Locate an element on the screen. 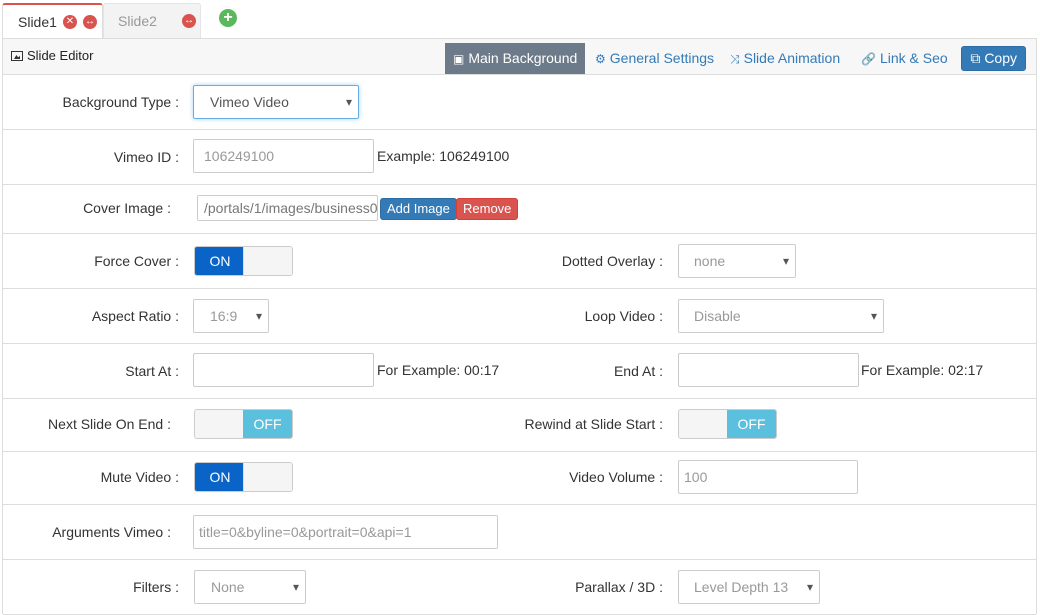  main-background-button: ▣ Main Background is located at coordinates (515, 58).